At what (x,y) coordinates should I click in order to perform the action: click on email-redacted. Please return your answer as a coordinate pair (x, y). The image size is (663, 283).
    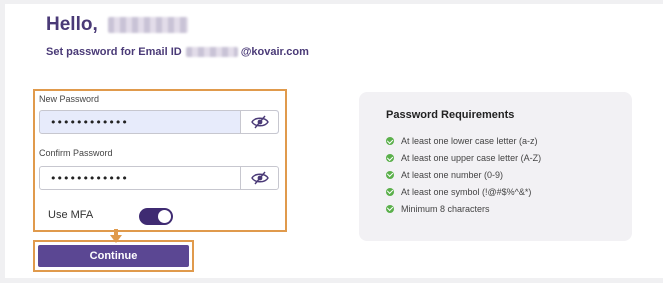
    Looking at the image, I should click on (211, 52).